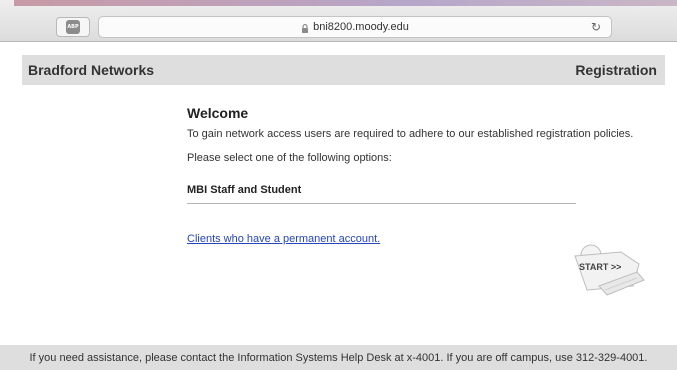  I want to click on address-bar: bni8200.moody.edu ↻, so click(355, 27).